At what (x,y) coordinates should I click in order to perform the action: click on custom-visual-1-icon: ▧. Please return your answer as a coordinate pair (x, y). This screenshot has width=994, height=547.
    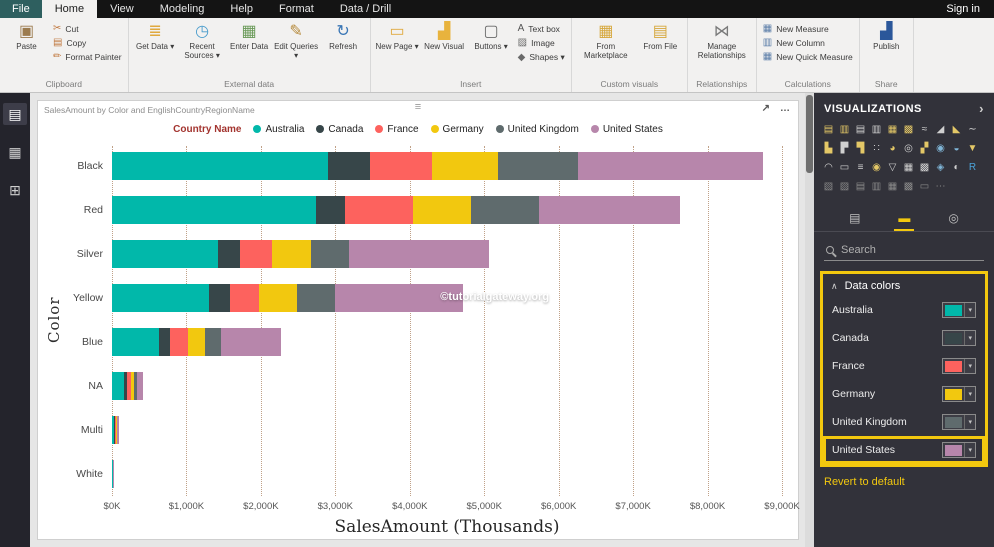
    Looking at the image, I should click on (828, 186).